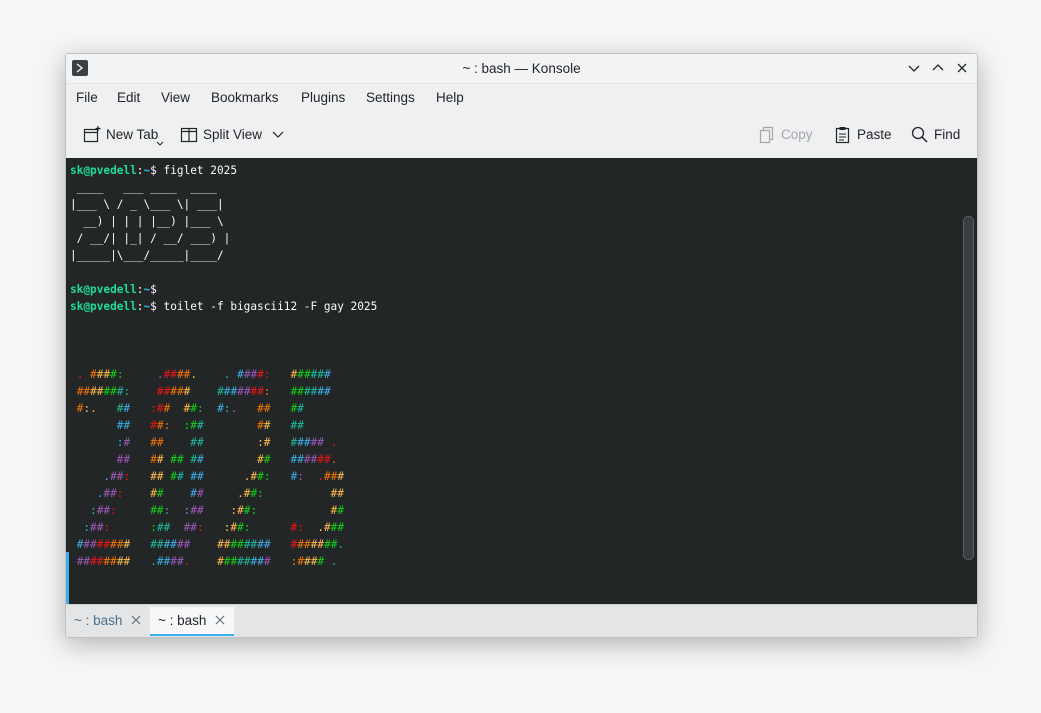  I want to click on paste-label: Paste, so click(874, 134).